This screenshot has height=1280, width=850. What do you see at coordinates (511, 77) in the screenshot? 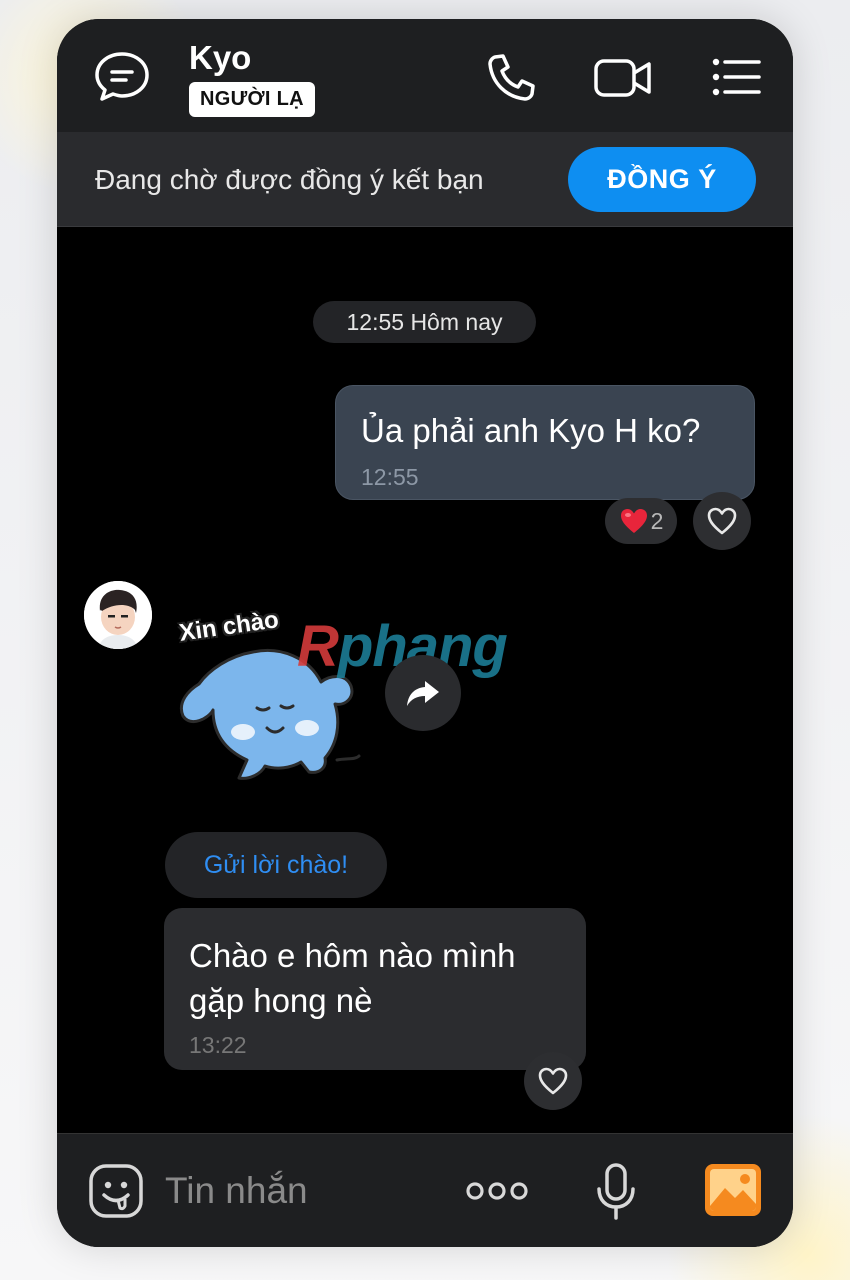
I see `phone-icon` at bounding box center [511, 77].